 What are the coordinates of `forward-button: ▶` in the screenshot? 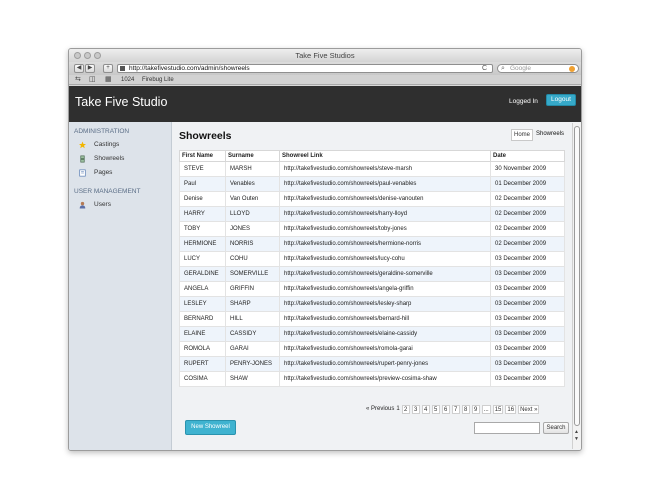 It's located at (90, 68).